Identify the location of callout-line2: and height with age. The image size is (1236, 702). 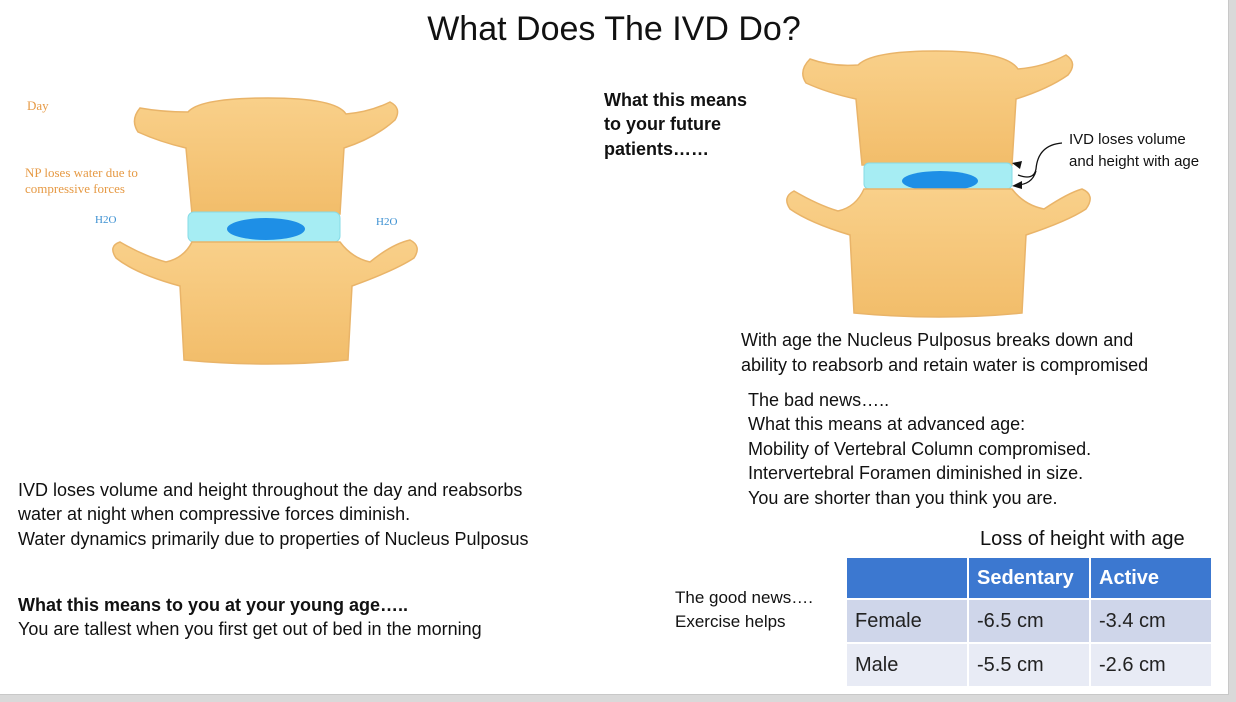
(1134, 161).